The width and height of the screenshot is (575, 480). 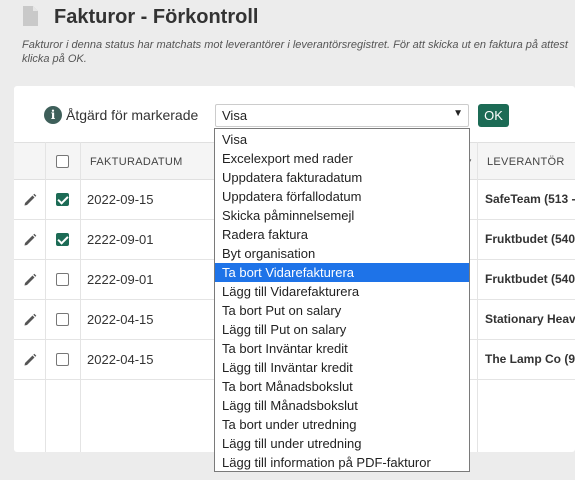 I want to click on supplier-name: The Lamp Co (95, so click(x=530, y=359).